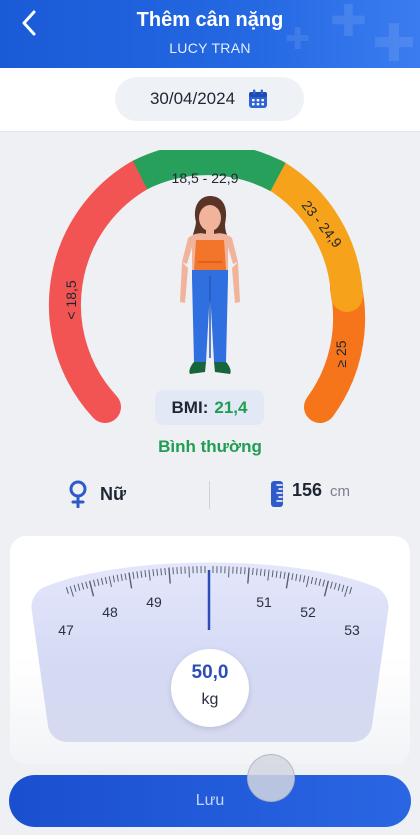  I want to click on date-bar: 30/04/2024, so click(210, 100).